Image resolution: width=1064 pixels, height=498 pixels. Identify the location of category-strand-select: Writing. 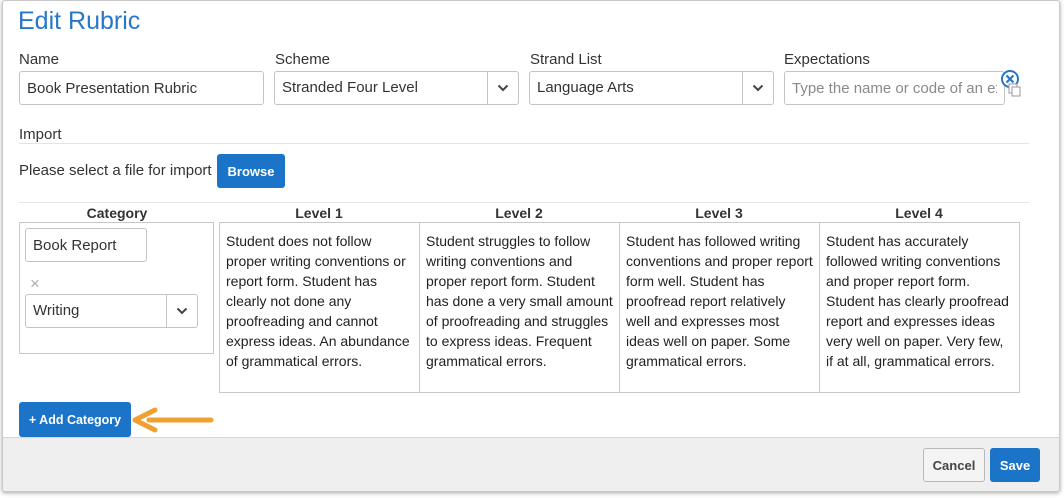
(111, 311).